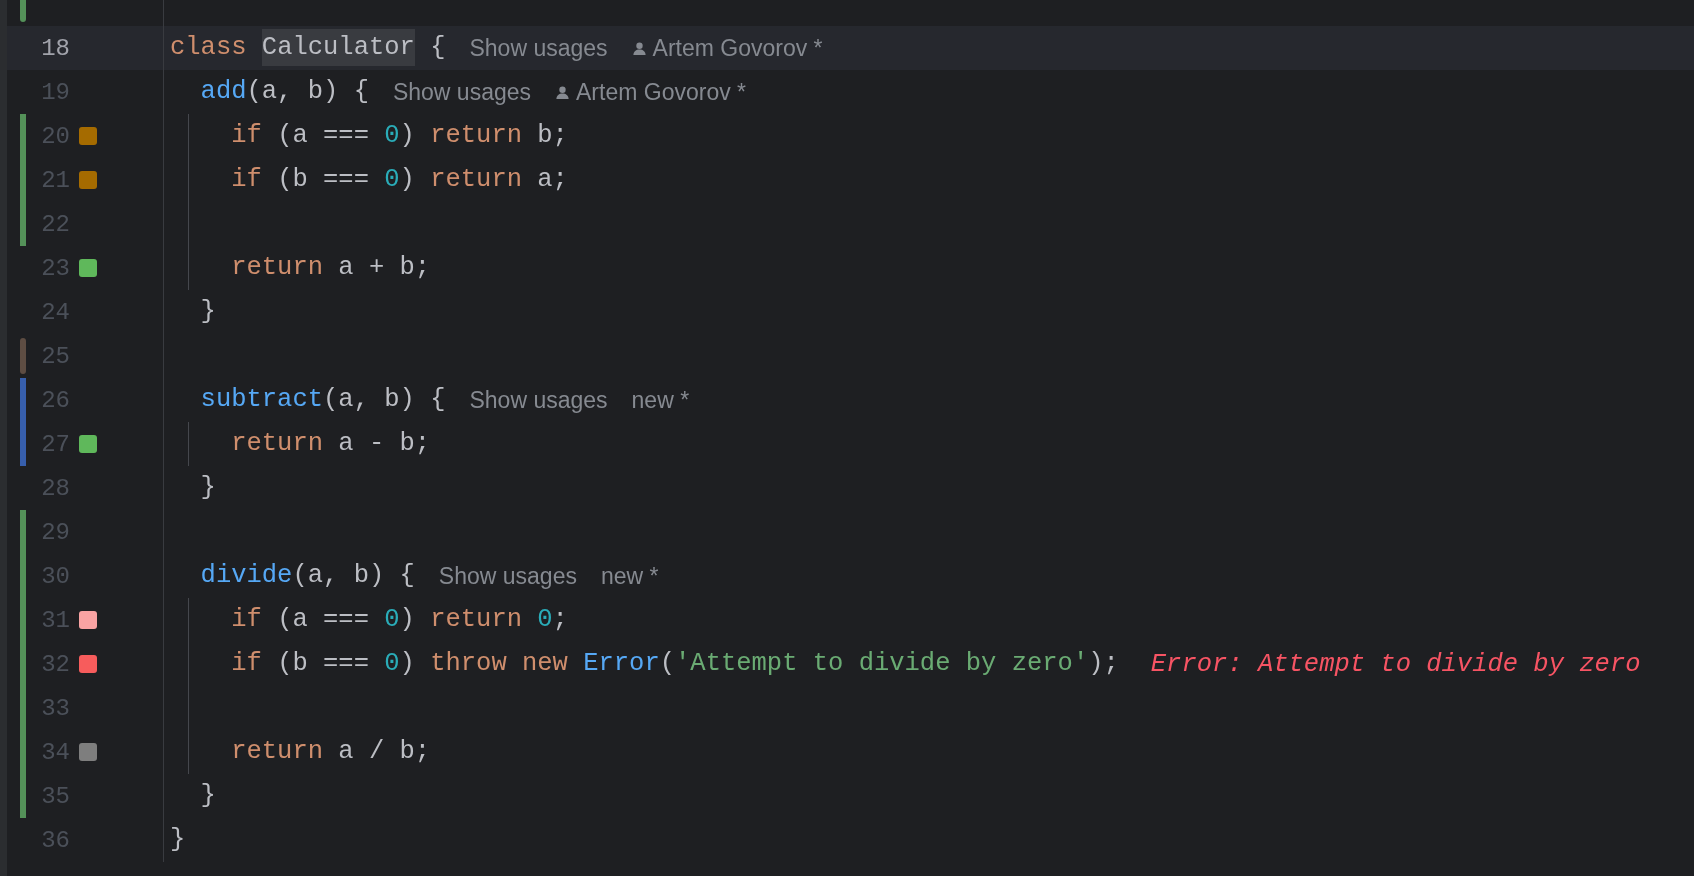 The width and height of the screenshot is (1694, 876). What do you see at coordinates (55, 48) in the screenshot?
I see `line-number: 18` at bounding box center [55, 48].